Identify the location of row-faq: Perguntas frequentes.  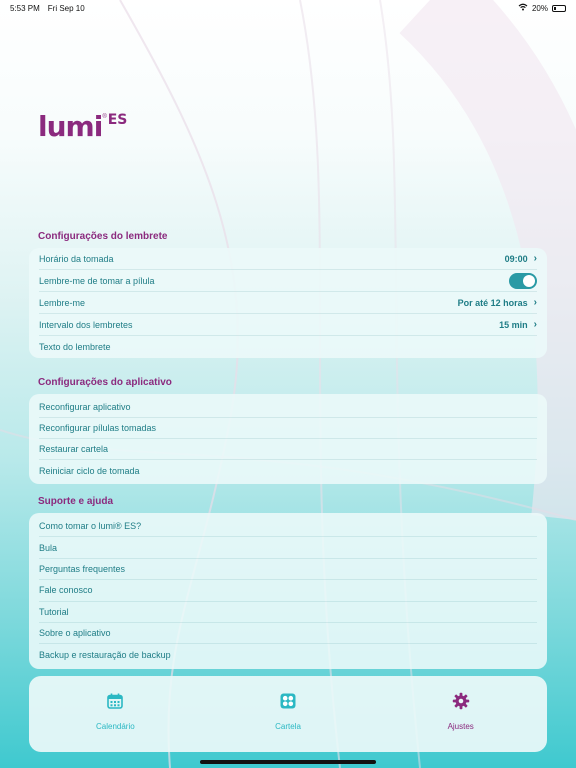
(288, 570).